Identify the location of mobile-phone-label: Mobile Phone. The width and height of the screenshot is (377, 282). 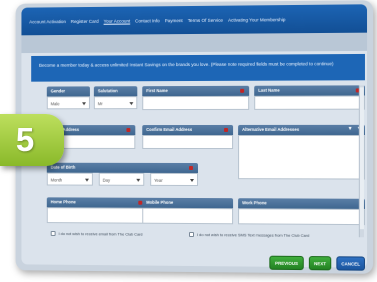
(188, 203).